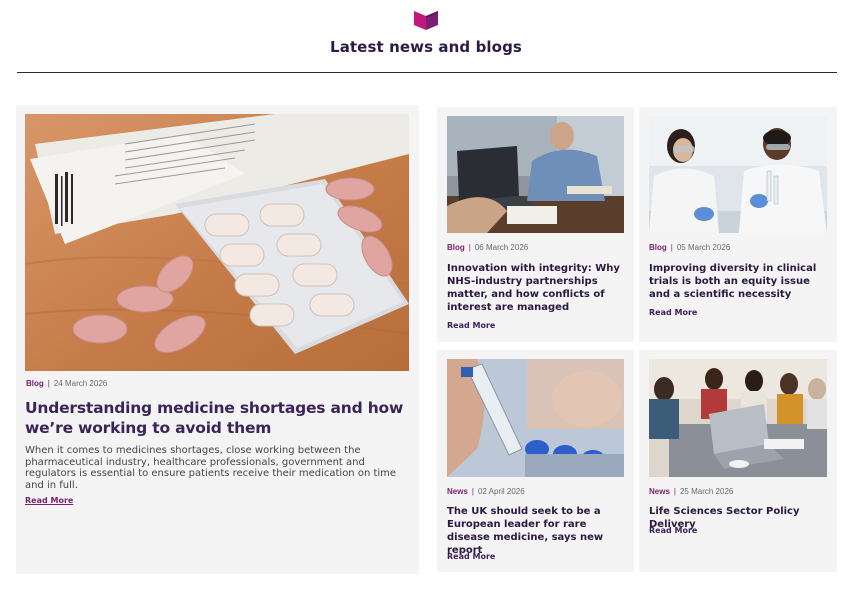 The image size is (850, 593). What do you see at coordinates (425, 37) in the screenshot?
I see `section-header: Latest news and blogs` at bounding box center [425, 37].